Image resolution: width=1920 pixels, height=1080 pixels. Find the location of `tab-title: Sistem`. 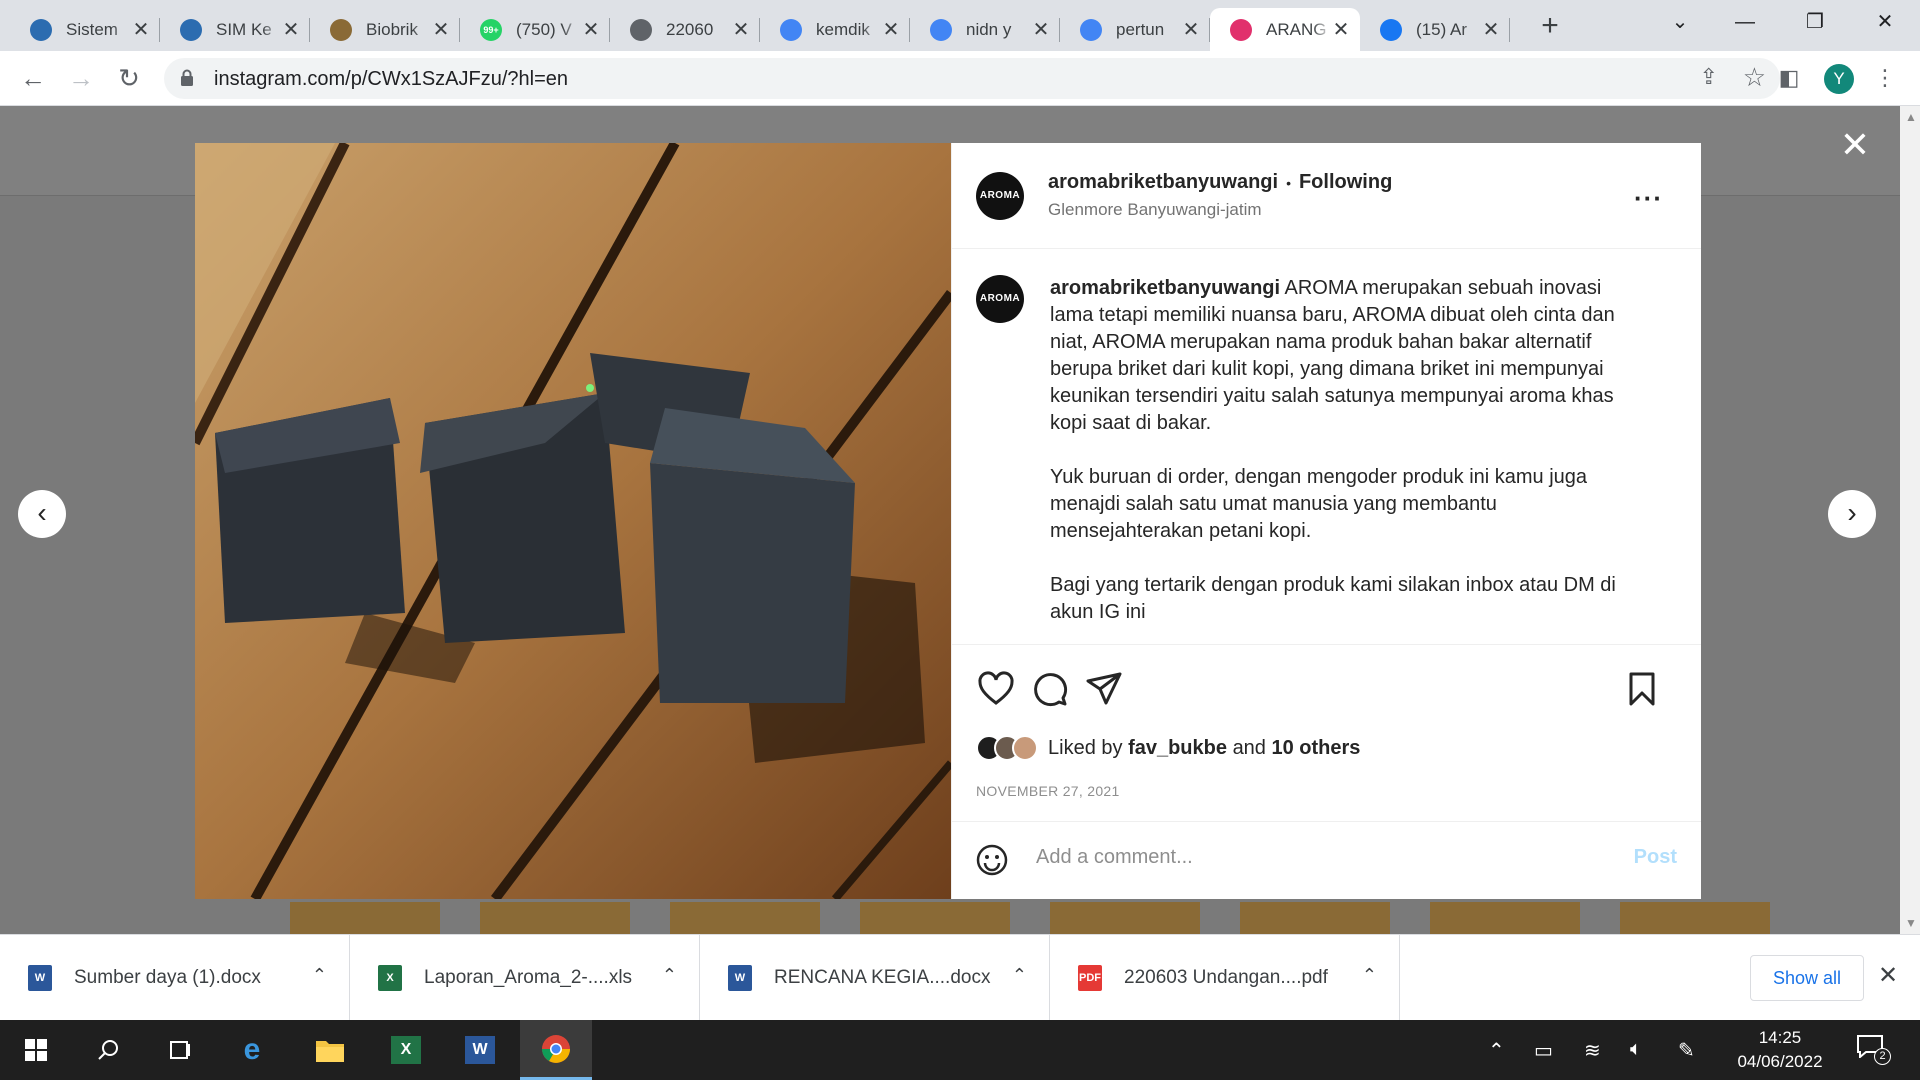

tab-title: Sistem is located at coordinates (99, 30).